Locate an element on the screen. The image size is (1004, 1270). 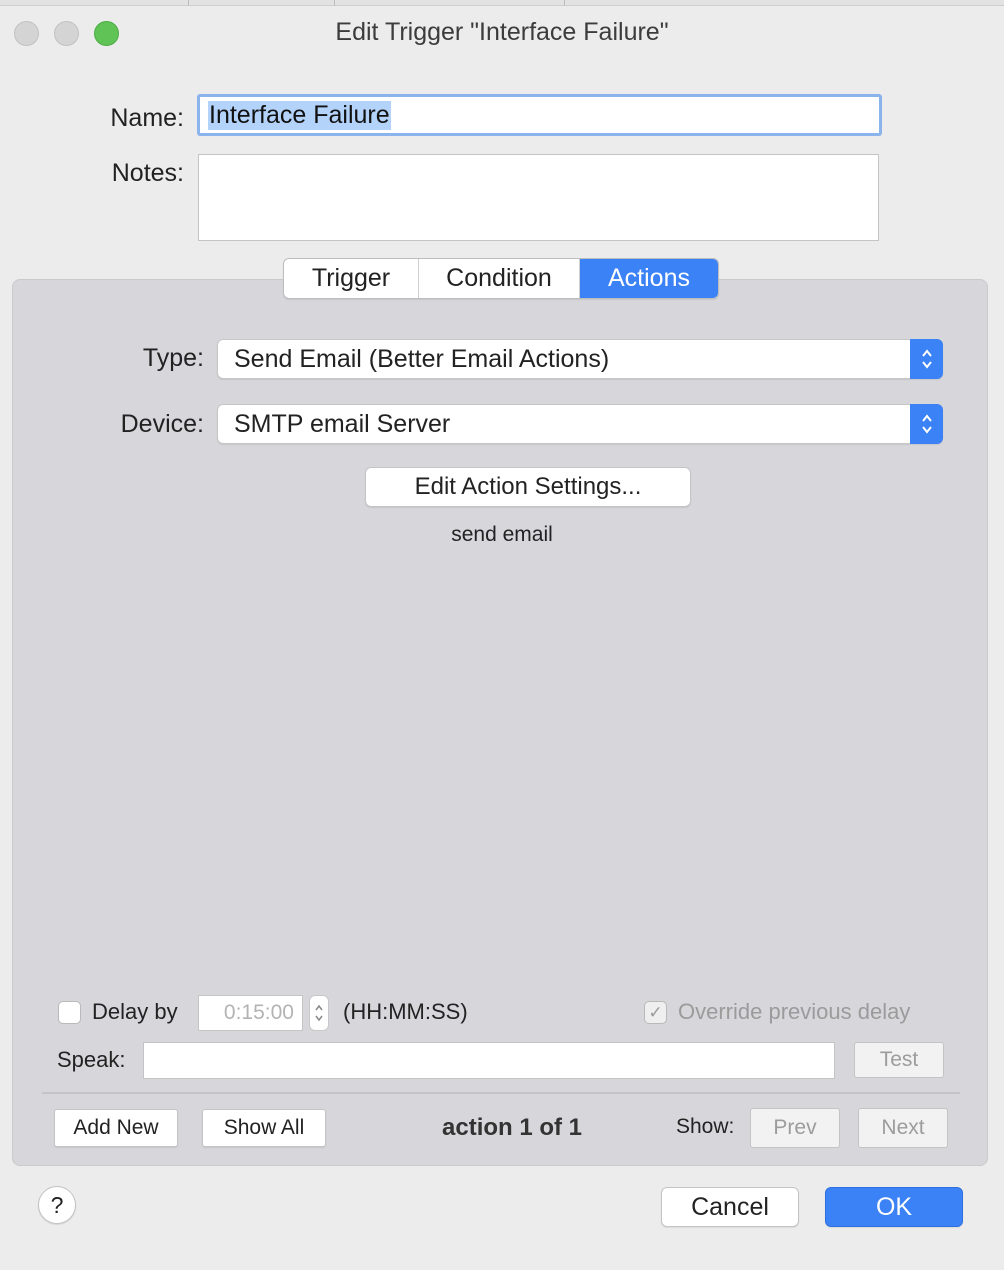
tab-actions: Actions is located at coordinates (649, 278).